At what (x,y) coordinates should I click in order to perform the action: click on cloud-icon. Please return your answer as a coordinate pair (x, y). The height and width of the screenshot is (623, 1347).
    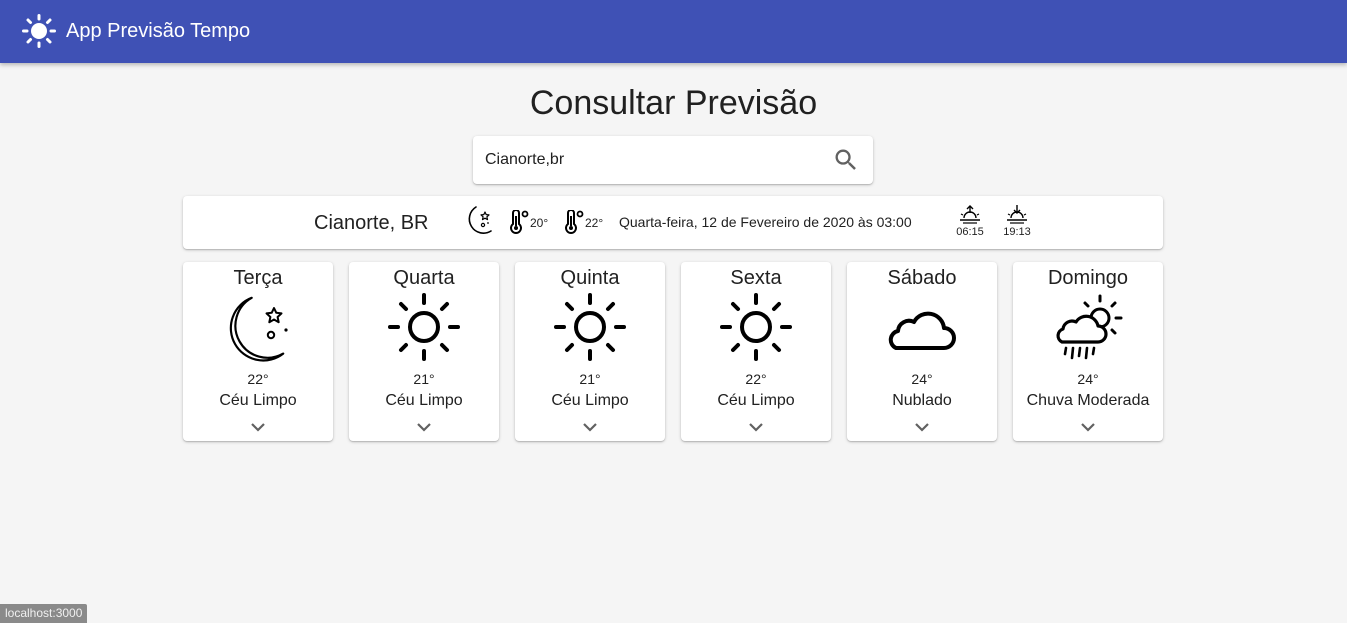
    Looking at the image, I should click on (922, 330).